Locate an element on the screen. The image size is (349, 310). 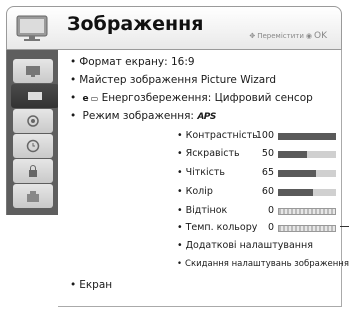
setting-row: Чіткість is located at coordinates (201, 172).